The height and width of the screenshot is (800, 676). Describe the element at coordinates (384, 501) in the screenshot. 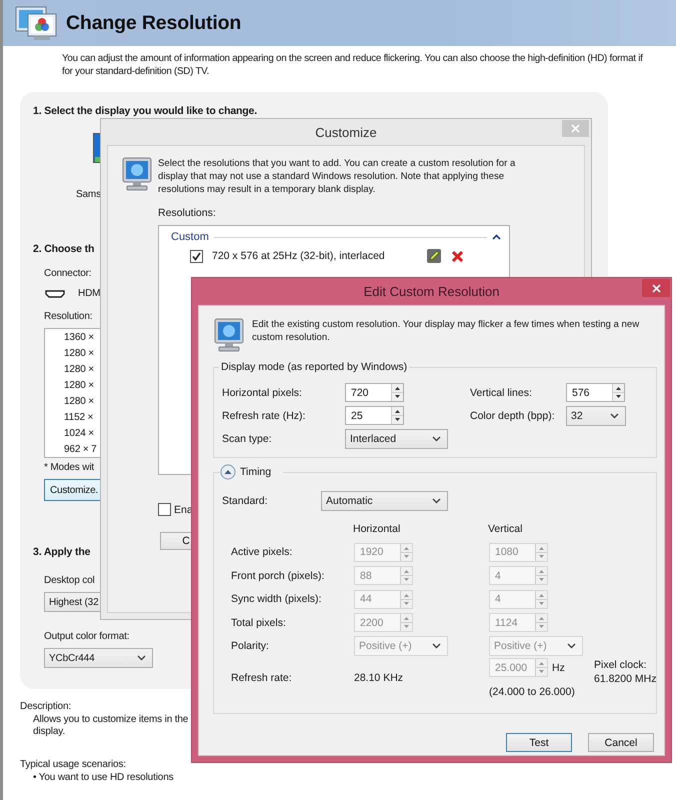

I see `dropdown: Automatic` at that location.